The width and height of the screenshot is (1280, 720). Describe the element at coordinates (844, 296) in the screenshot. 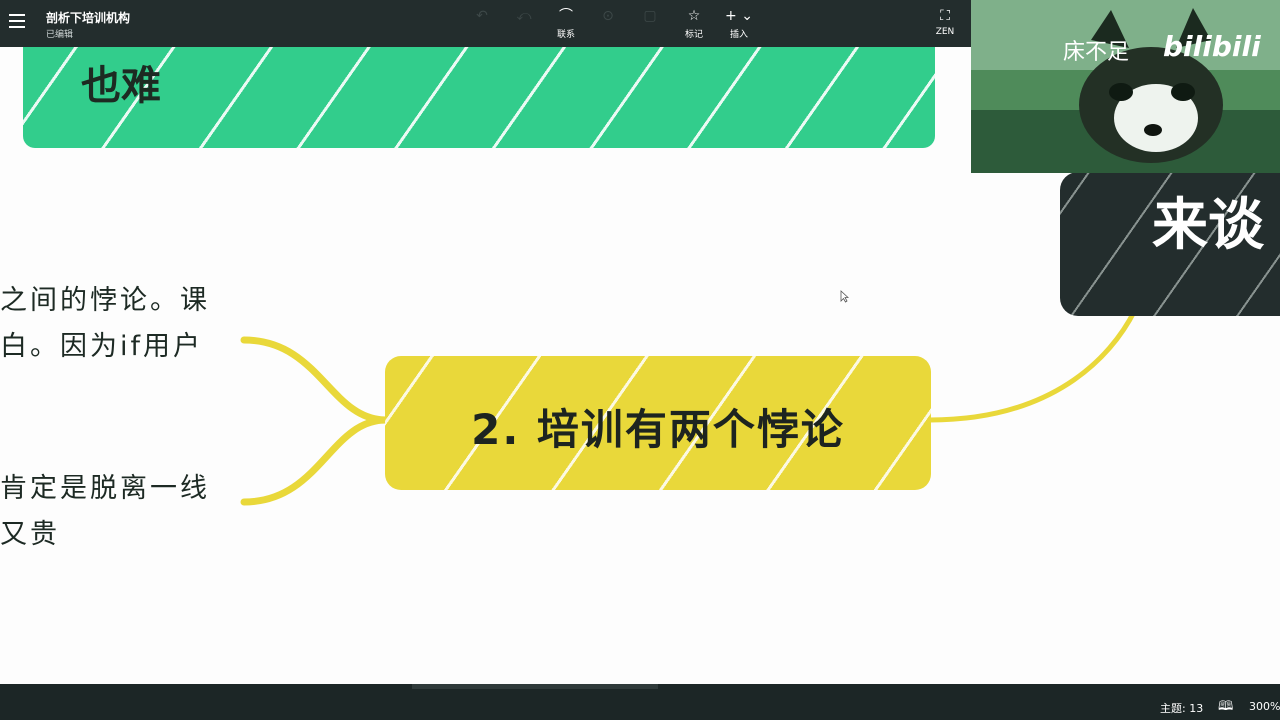

I see `mouse-cursor-icon` at that location.